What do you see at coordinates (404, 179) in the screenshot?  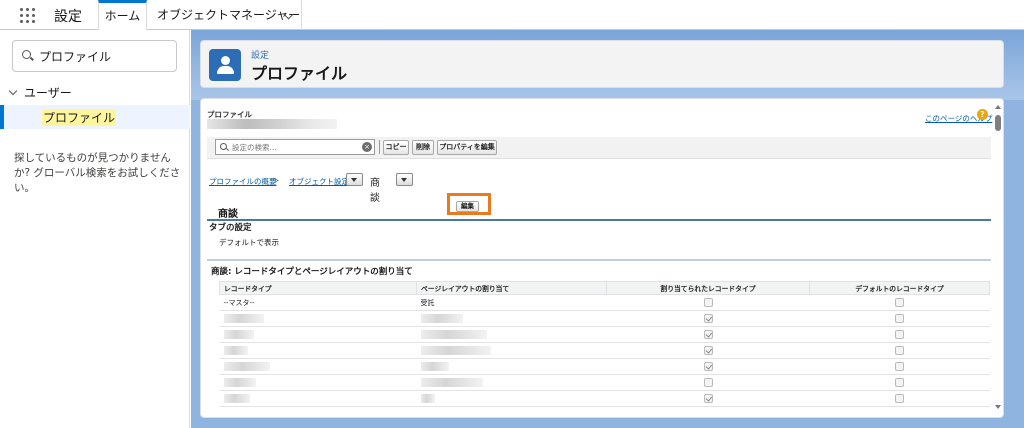 I see `current-object-dropdown-icon` at bounding box center [404, 179].